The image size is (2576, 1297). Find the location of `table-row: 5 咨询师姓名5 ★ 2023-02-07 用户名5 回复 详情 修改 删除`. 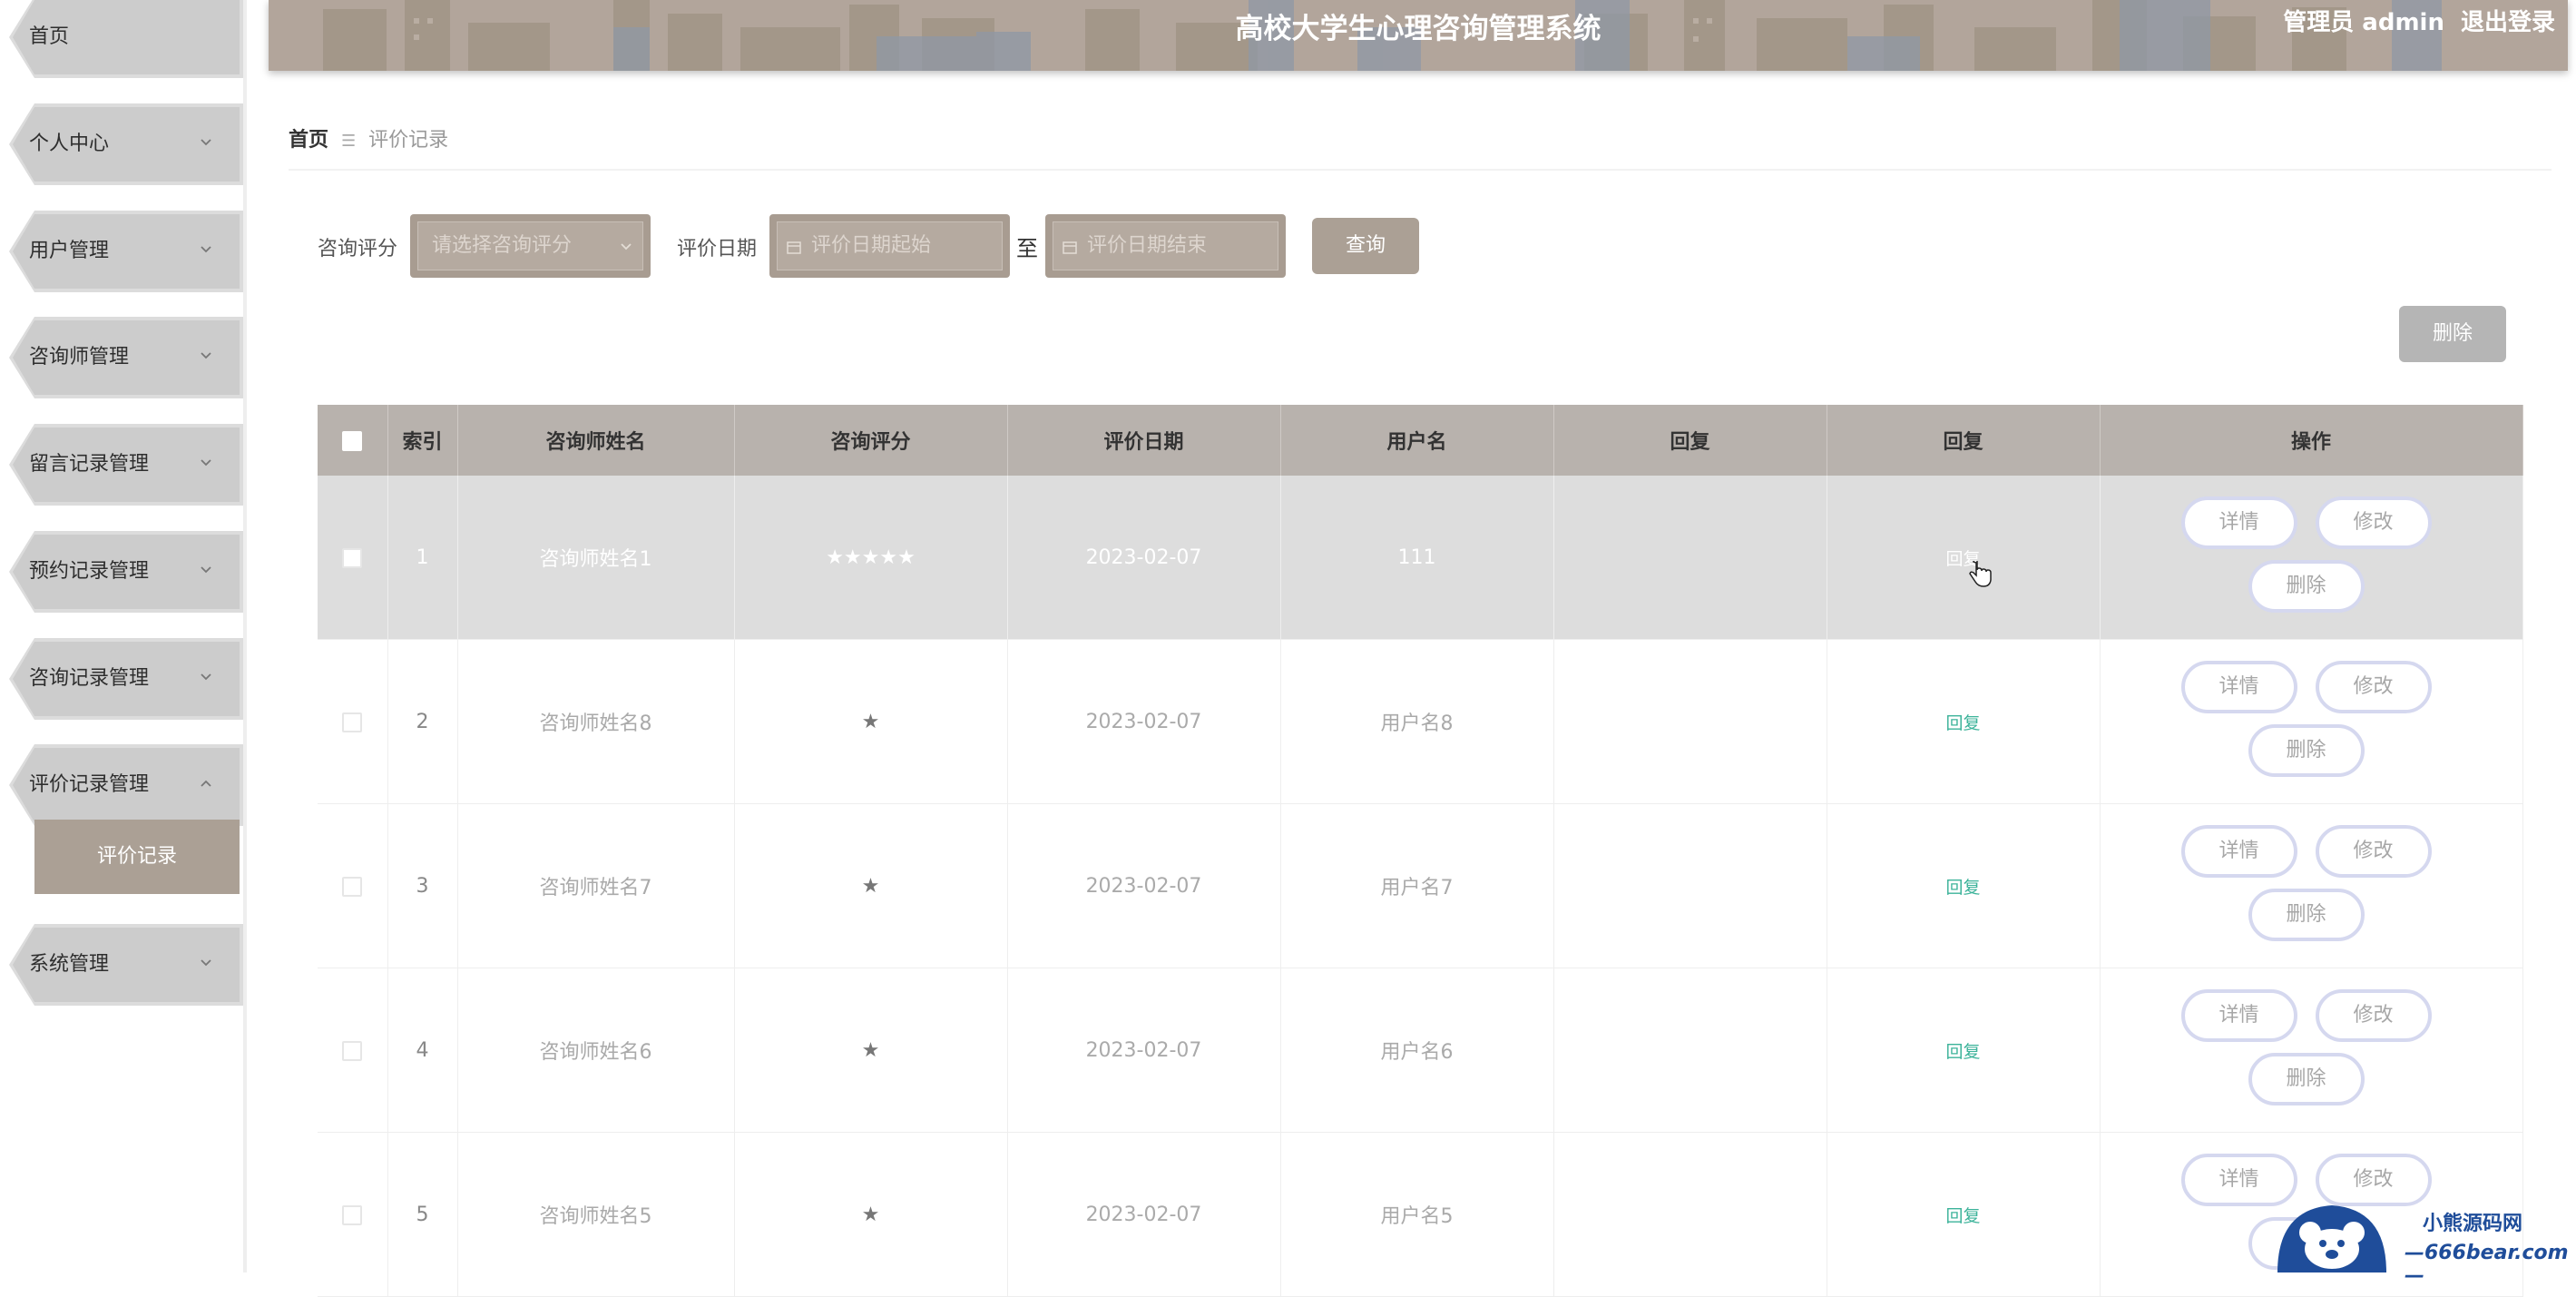

table-row: 5 咨询师姓名5 ★ 2023-02-07 用户名5 回复 详情 修改 删除 is located at coordinates (1420, 1214).